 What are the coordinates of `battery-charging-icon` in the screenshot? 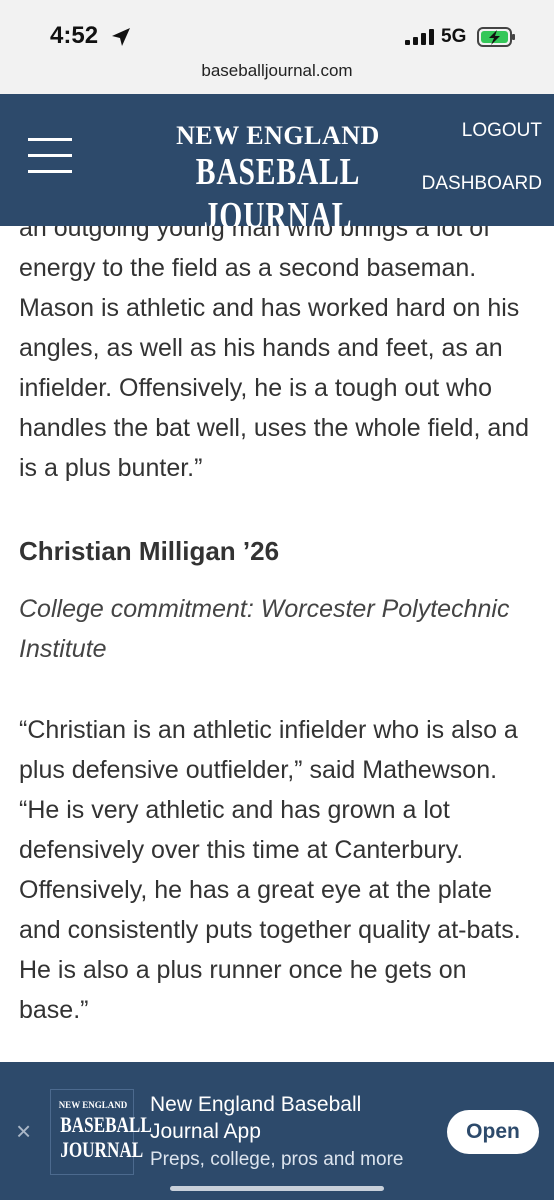 It's located at (496, 37).